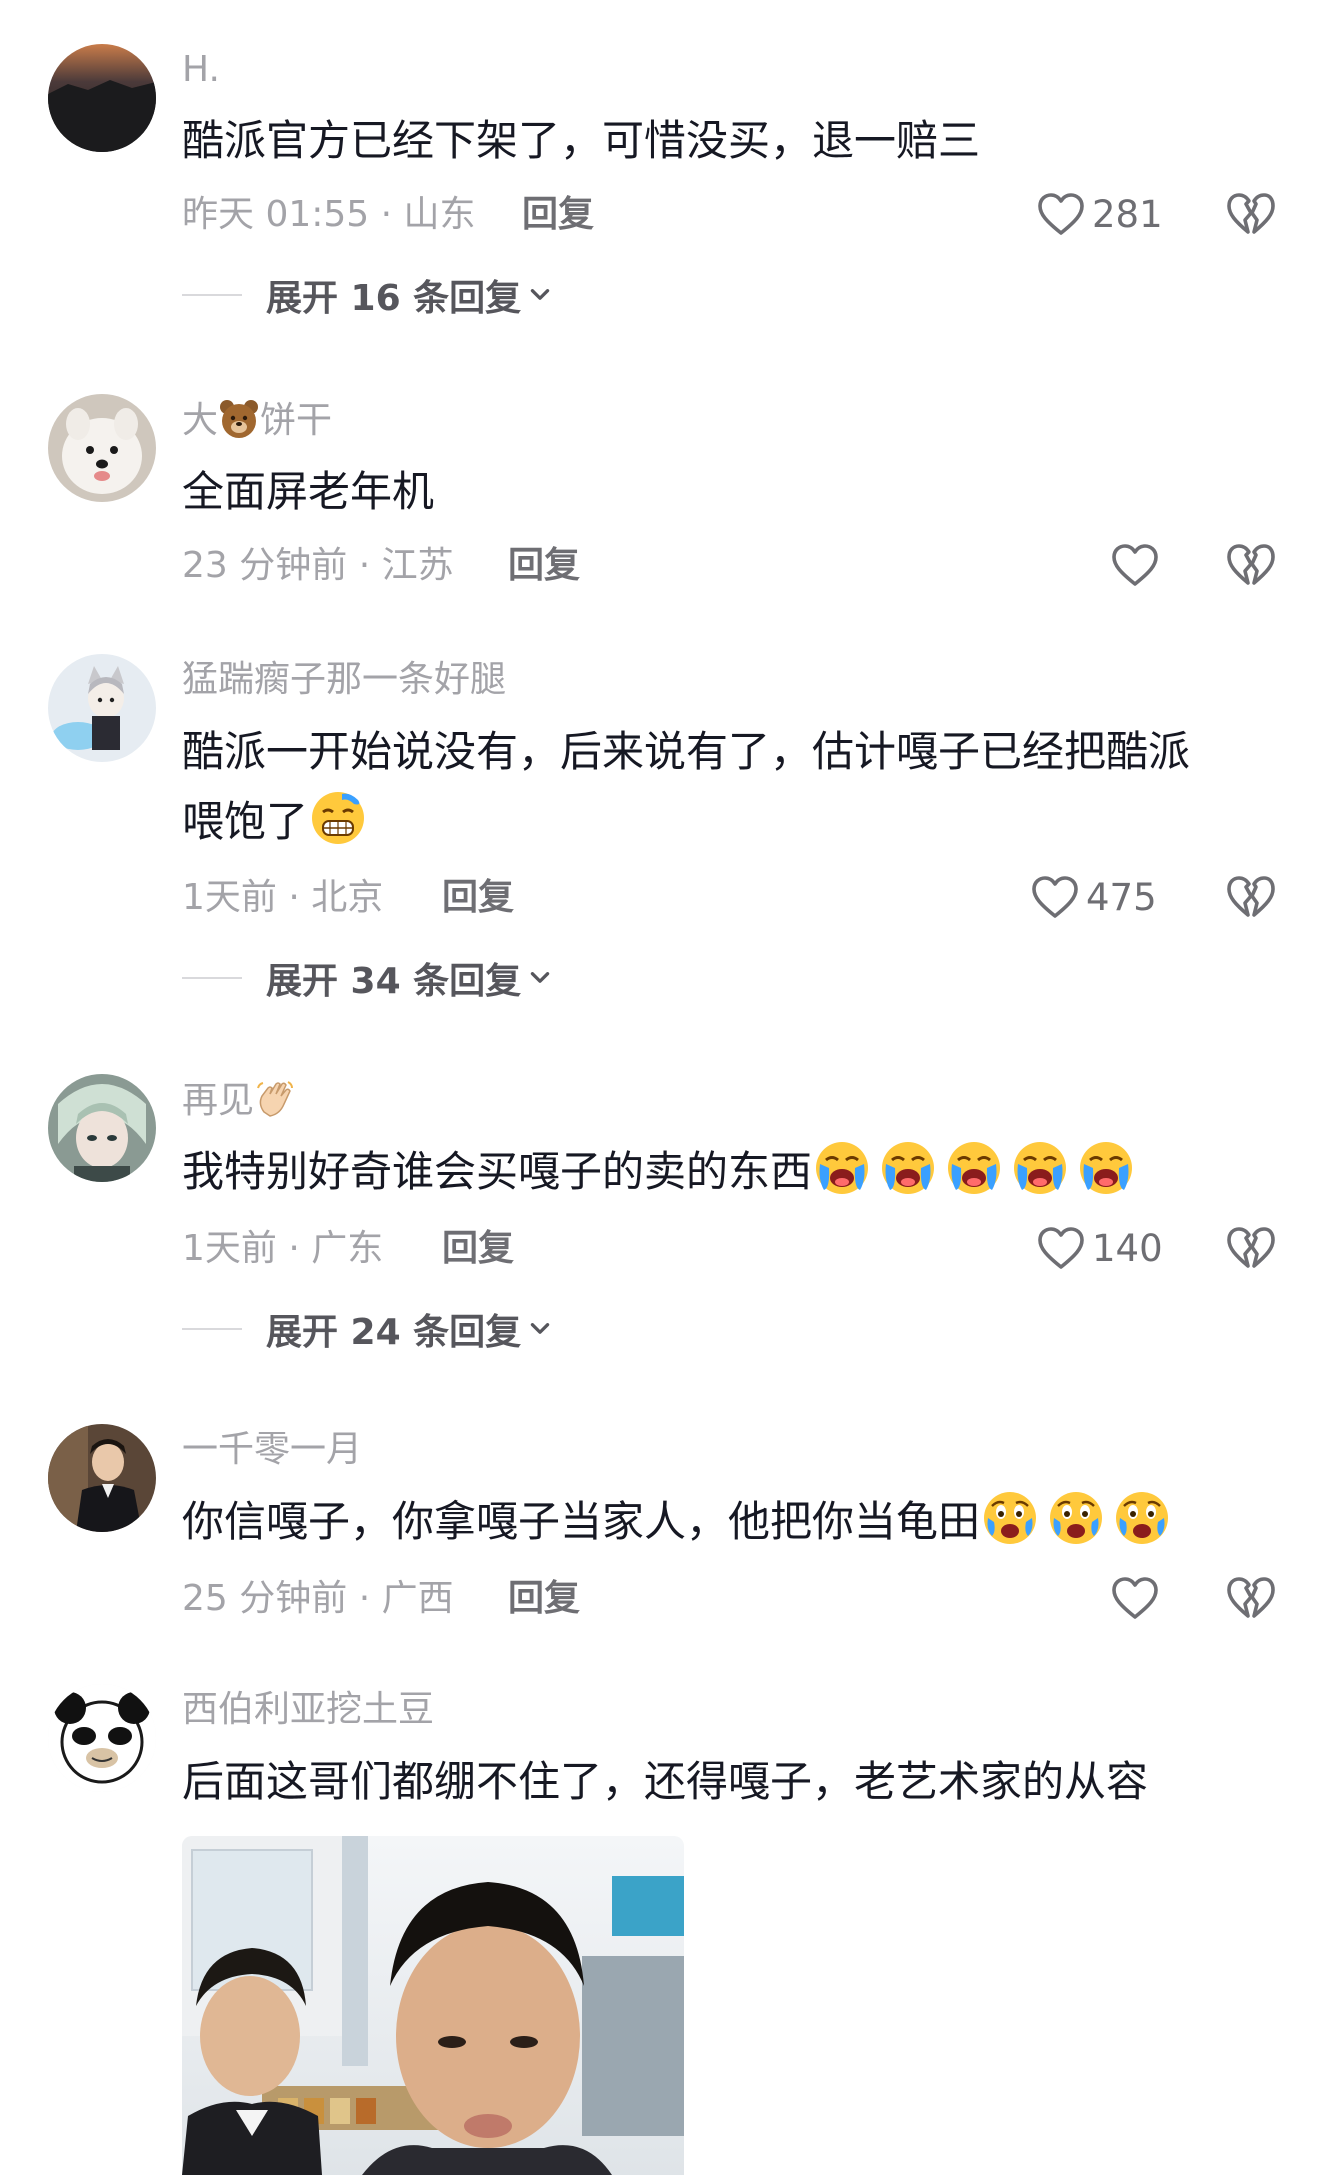 This screenshot has height=2175, width=1320. I want to click on comment-meta: 1天前 · 北京, so click(282, 898).